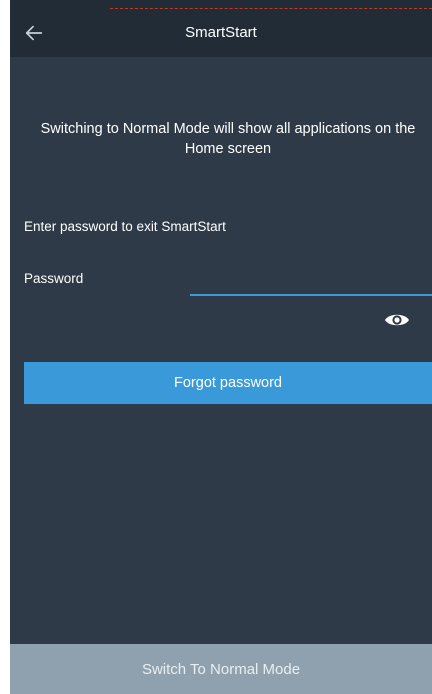 Image resolution: width=432 pixels, height=694 pixels. I want to click on show-password-toggle, so click(397, 320).